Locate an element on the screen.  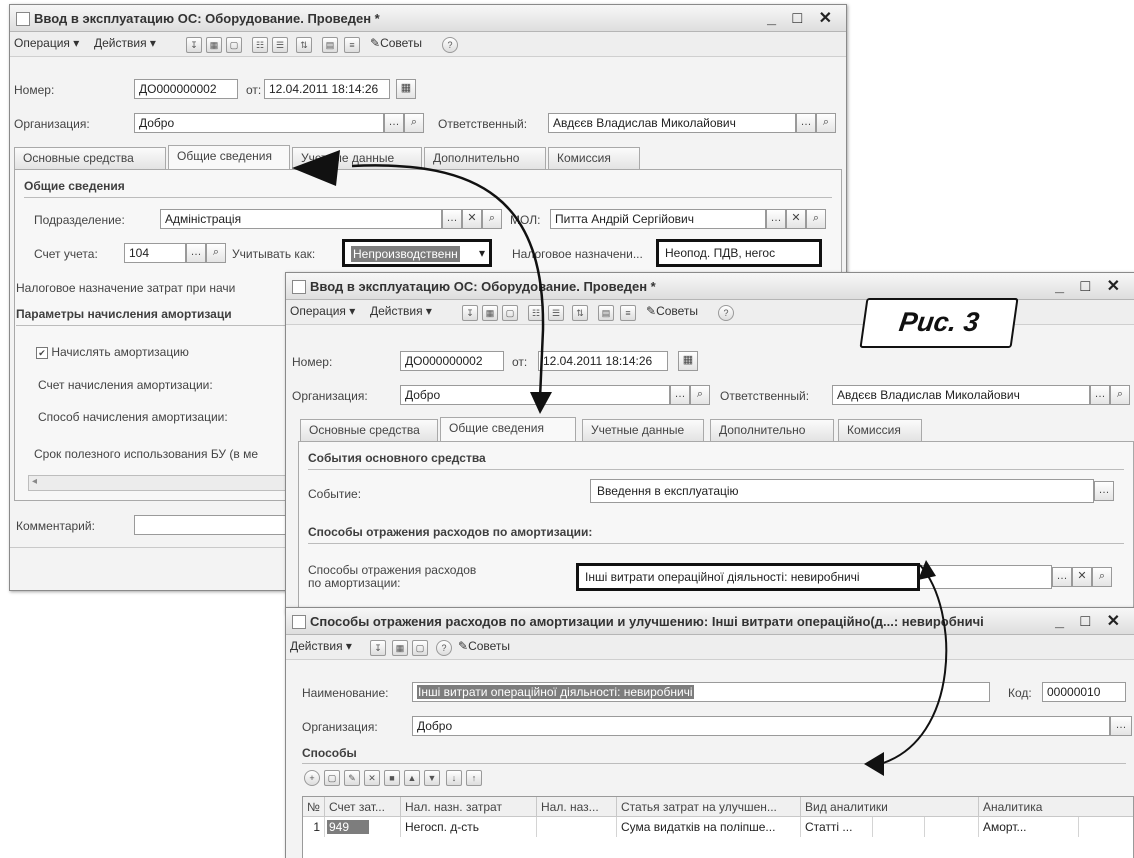
sort-descending-icon: ↑ is located at coordinates (474, 778).